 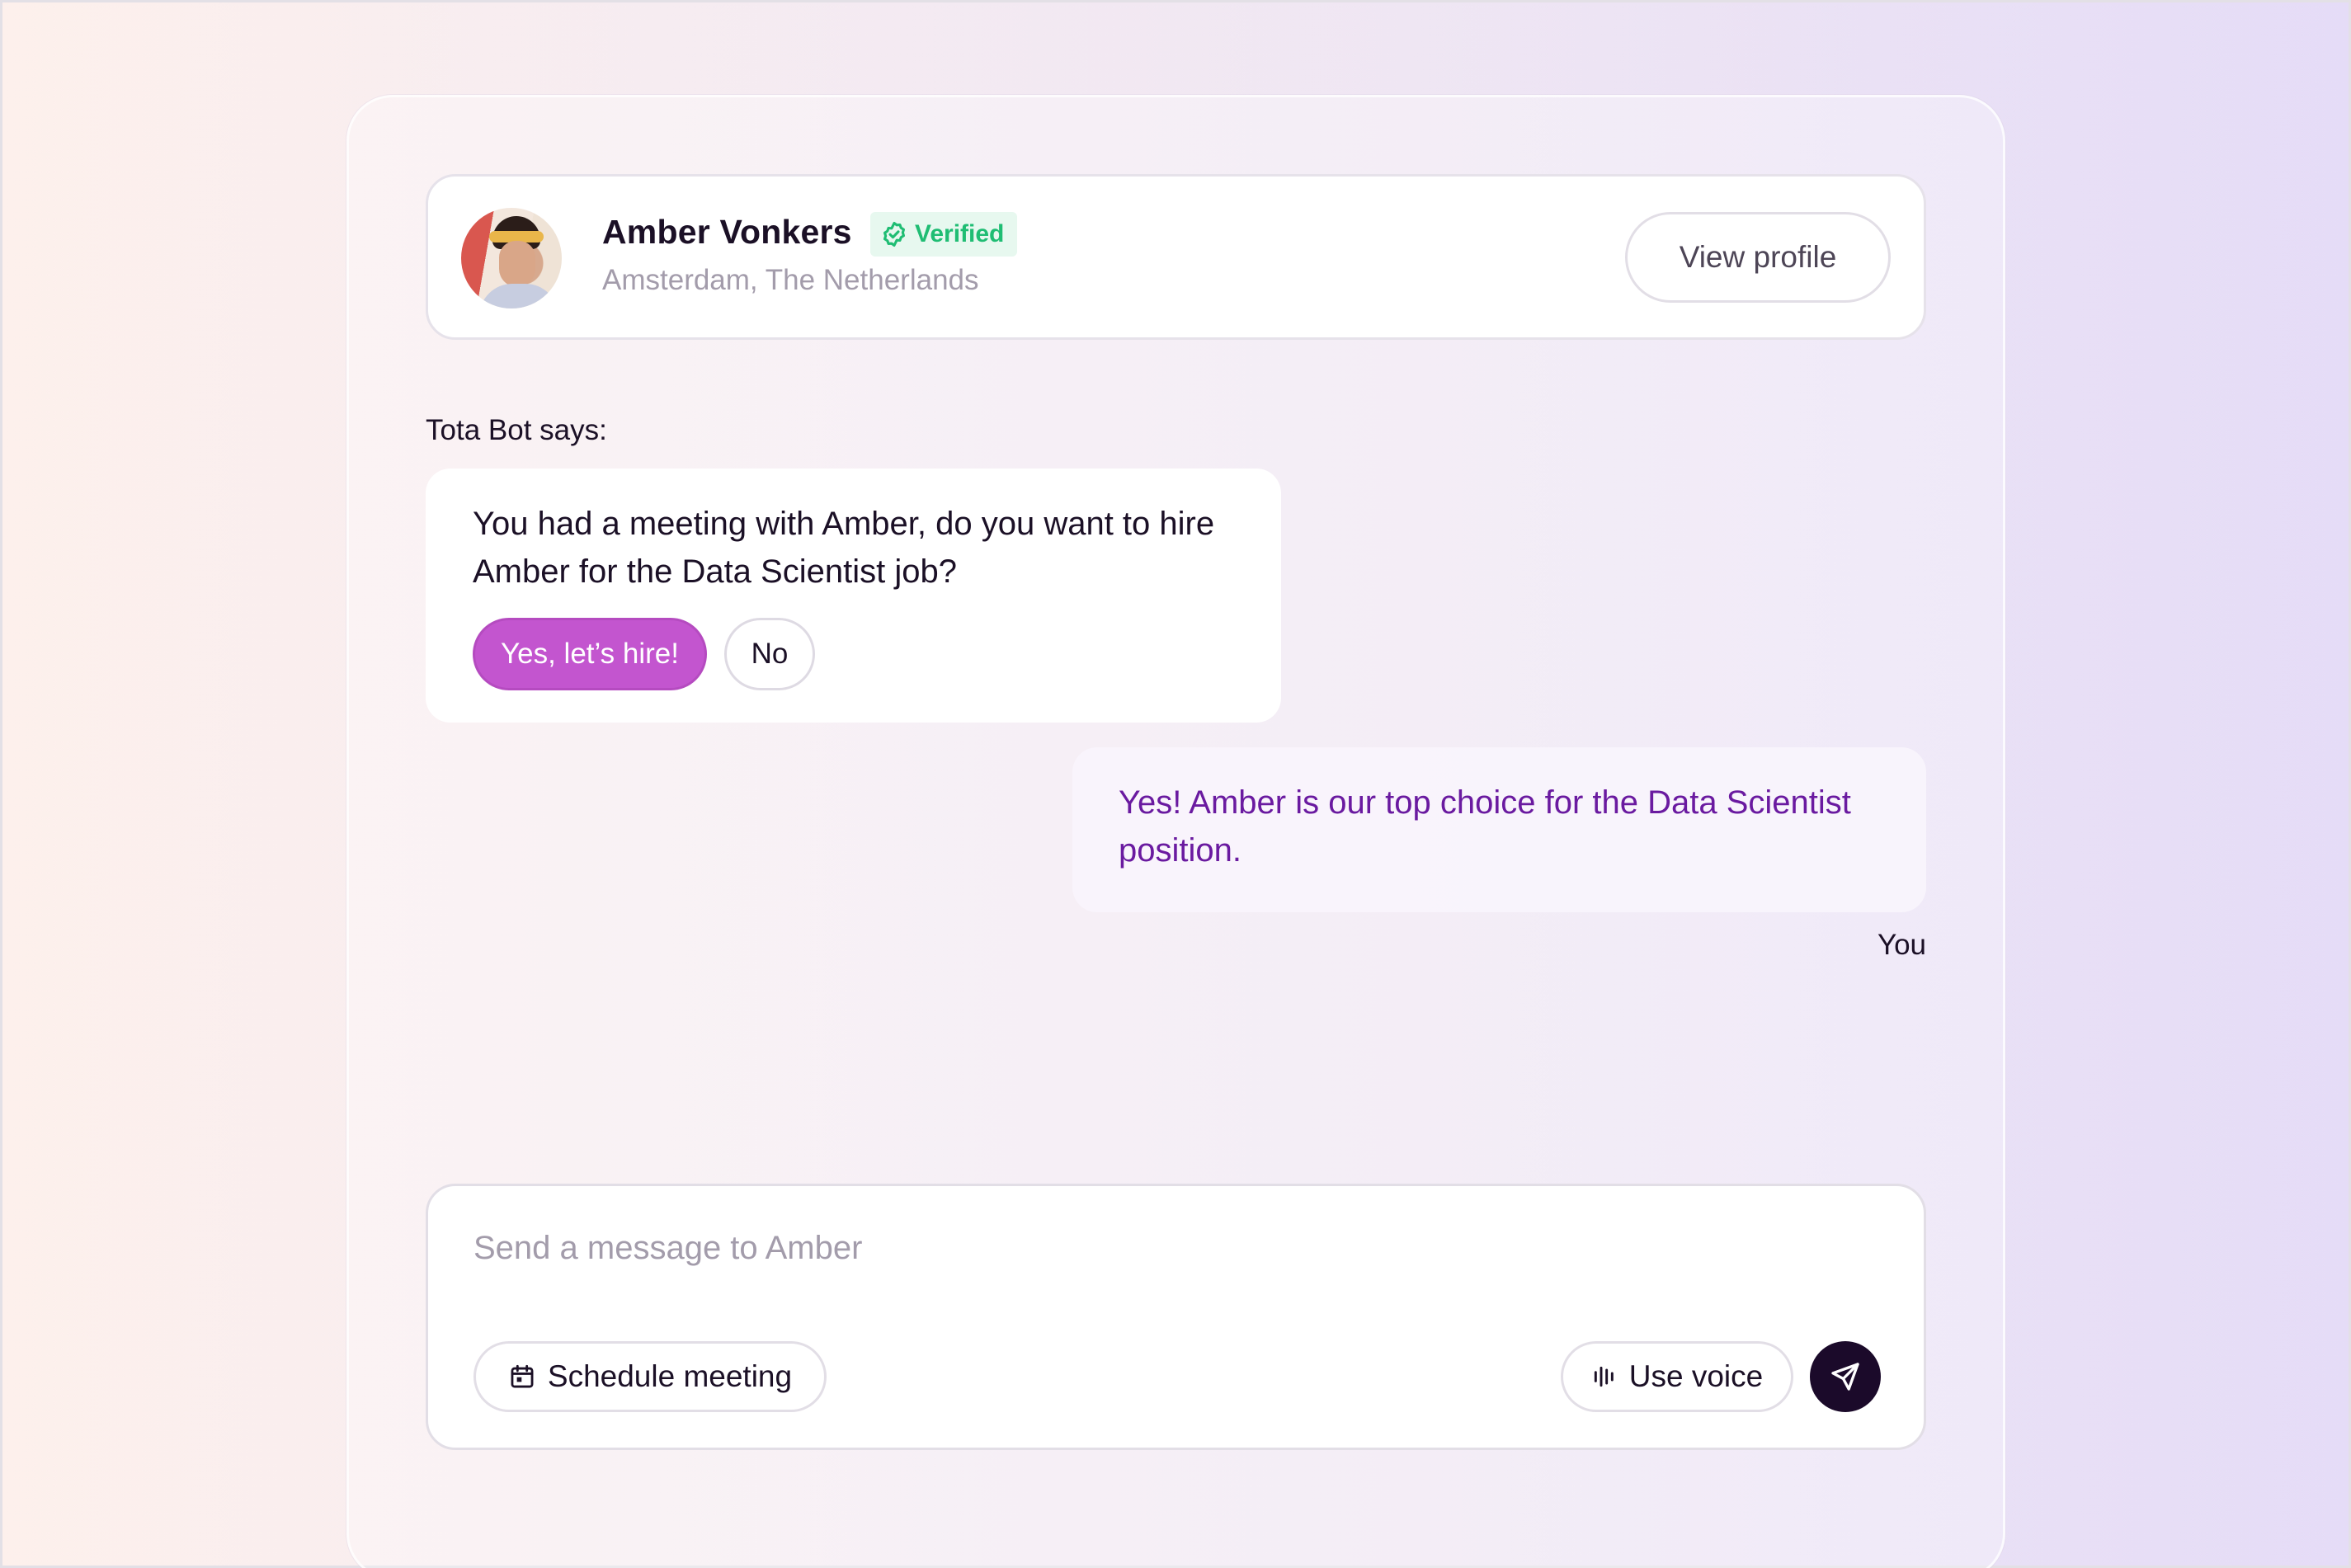 What do you see at coordinates (894, 234) in the screenshot?
I see `check-circle-icon` at bounding box center [894, 234].